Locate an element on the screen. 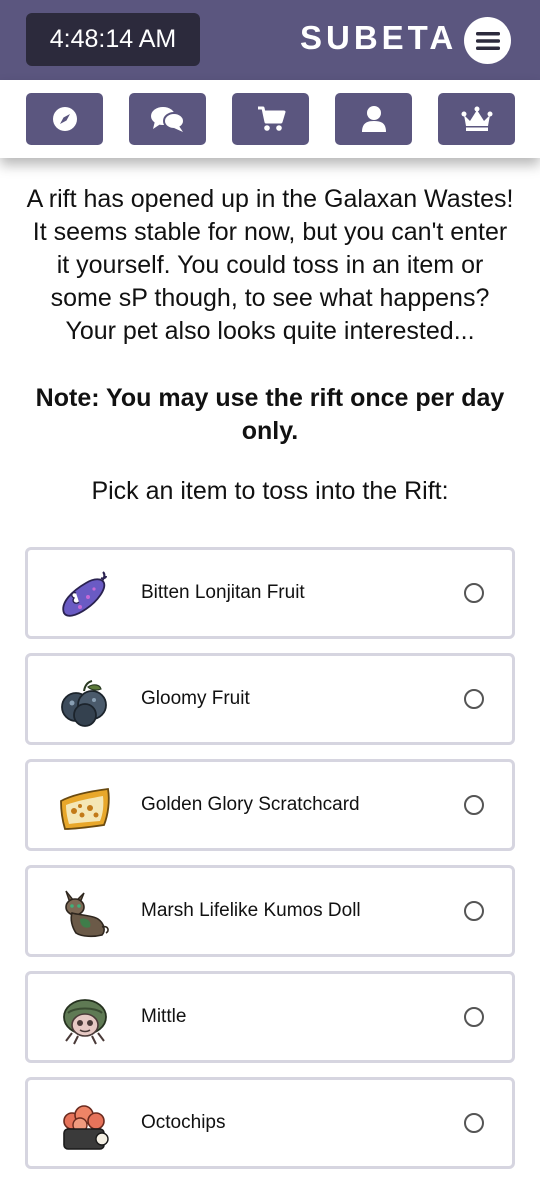  item-option: Golden Glory Scratchcard is located at coordinates (270, 805).